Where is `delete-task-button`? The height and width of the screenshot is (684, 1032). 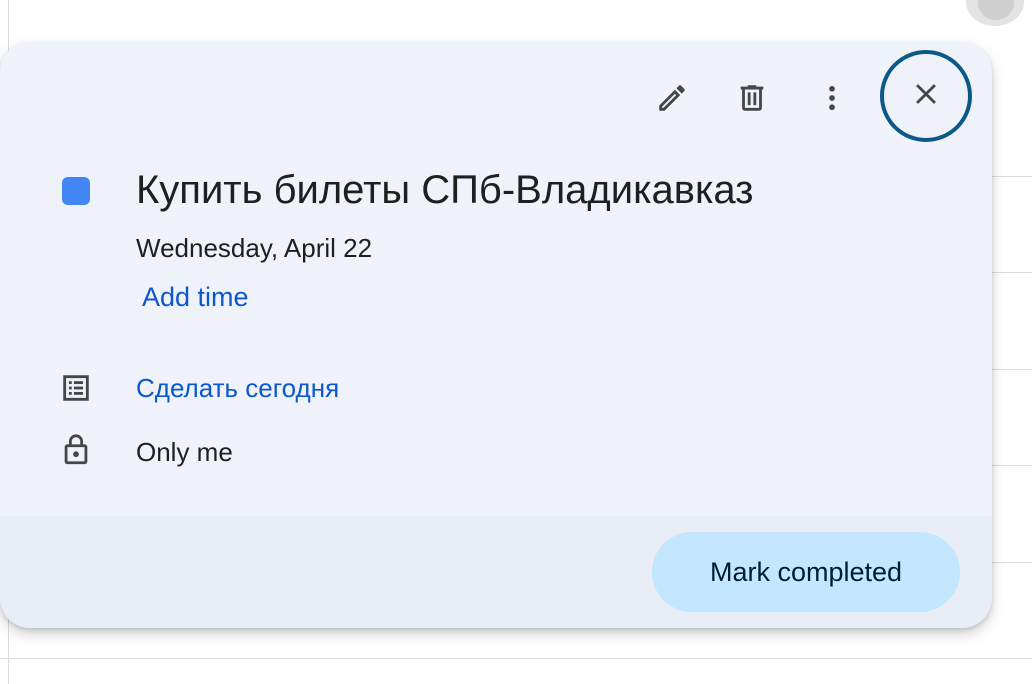 delete-task-button is located at coordinates (752, 98).